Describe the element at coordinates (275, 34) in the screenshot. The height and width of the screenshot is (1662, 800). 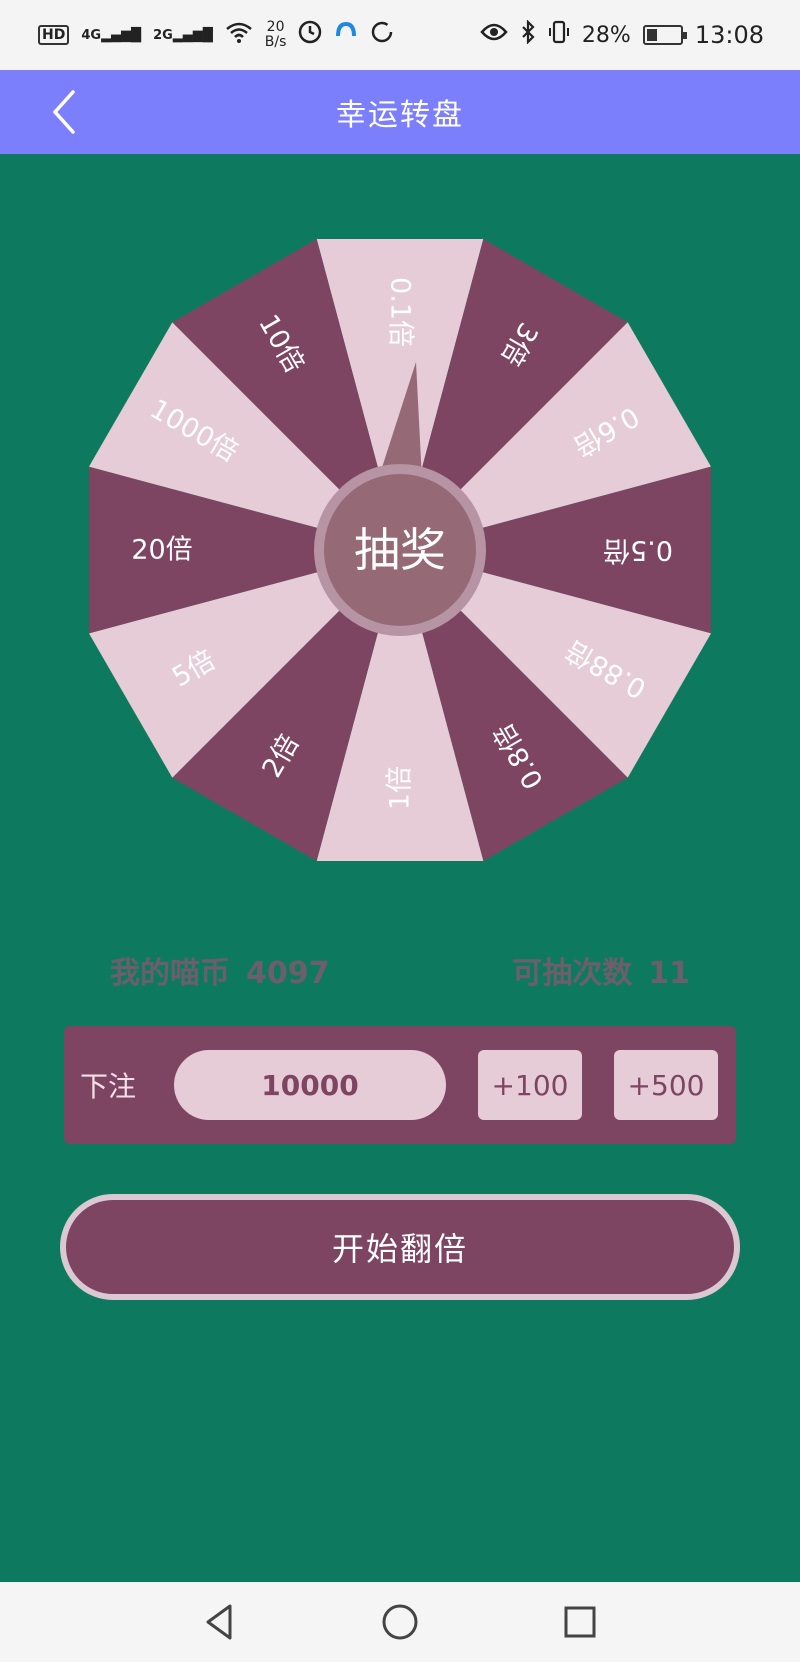
I see `network-speed: 20 B/s` at that location.